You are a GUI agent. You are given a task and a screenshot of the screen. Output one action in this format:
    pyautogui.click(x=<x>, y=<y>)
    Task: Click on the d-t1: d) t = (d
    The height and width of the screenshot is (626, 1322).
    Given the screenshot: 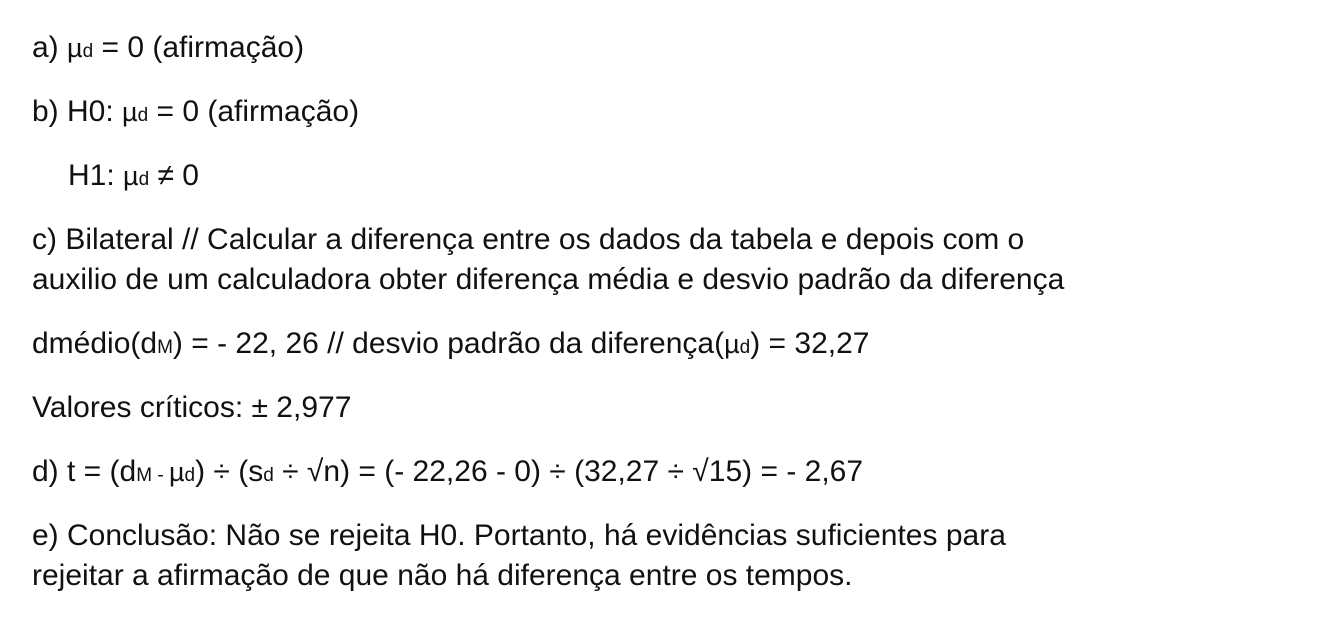 What is the action you would take?
    pyautogui.click(x=84, y=471)
    